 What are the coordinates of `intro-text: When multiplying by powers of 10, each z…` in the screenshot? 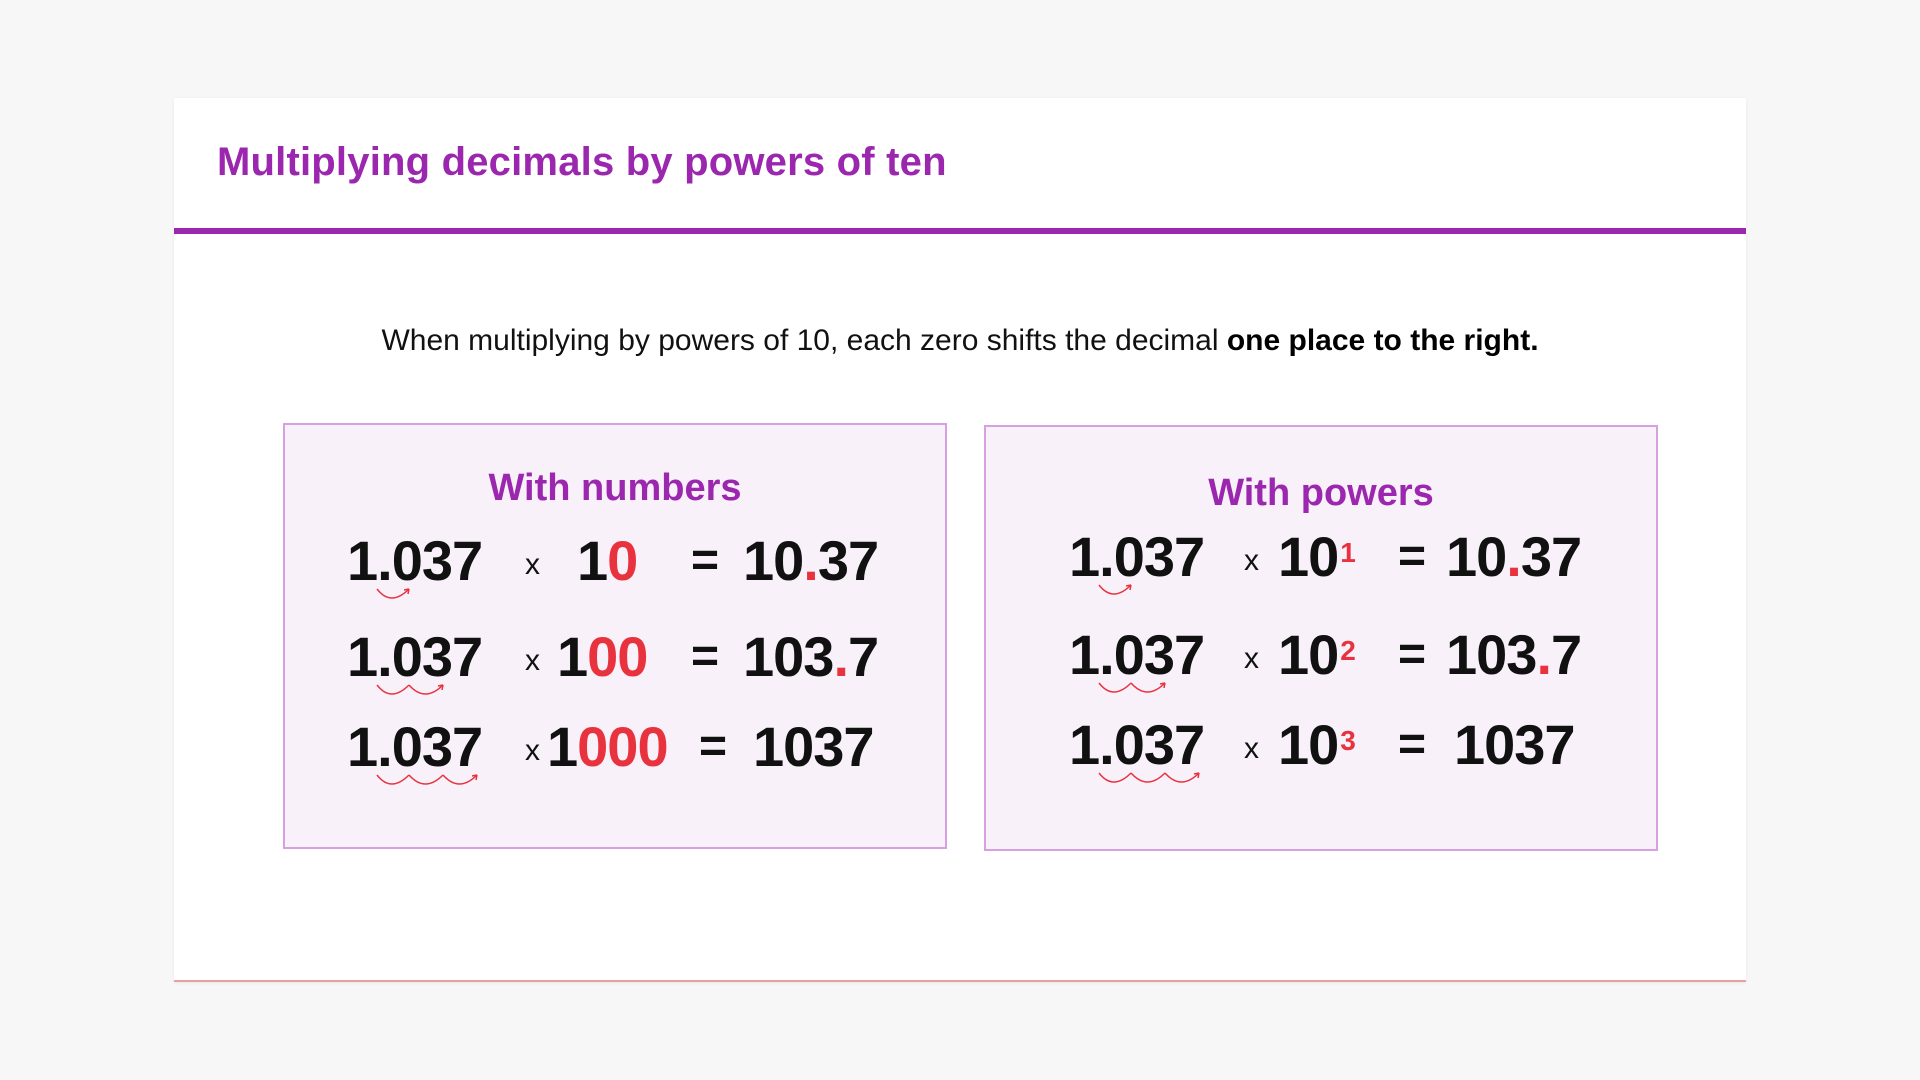 It's located at (804, 340).